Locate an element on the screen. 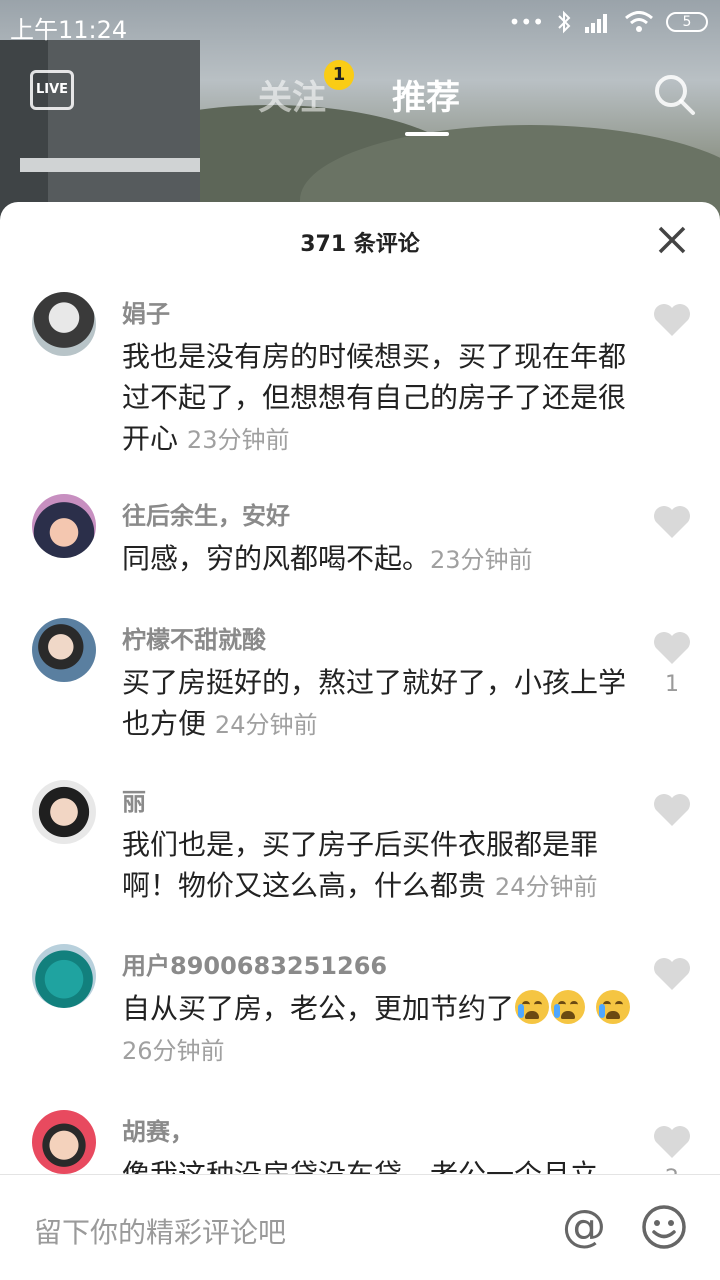 The image size is (720, 1280). comment-text: 我们也是，买了房子后买件衣服都是罪啊！物价又这么高，什么都贵 24分钟前 is located at coordinates (360, 865).